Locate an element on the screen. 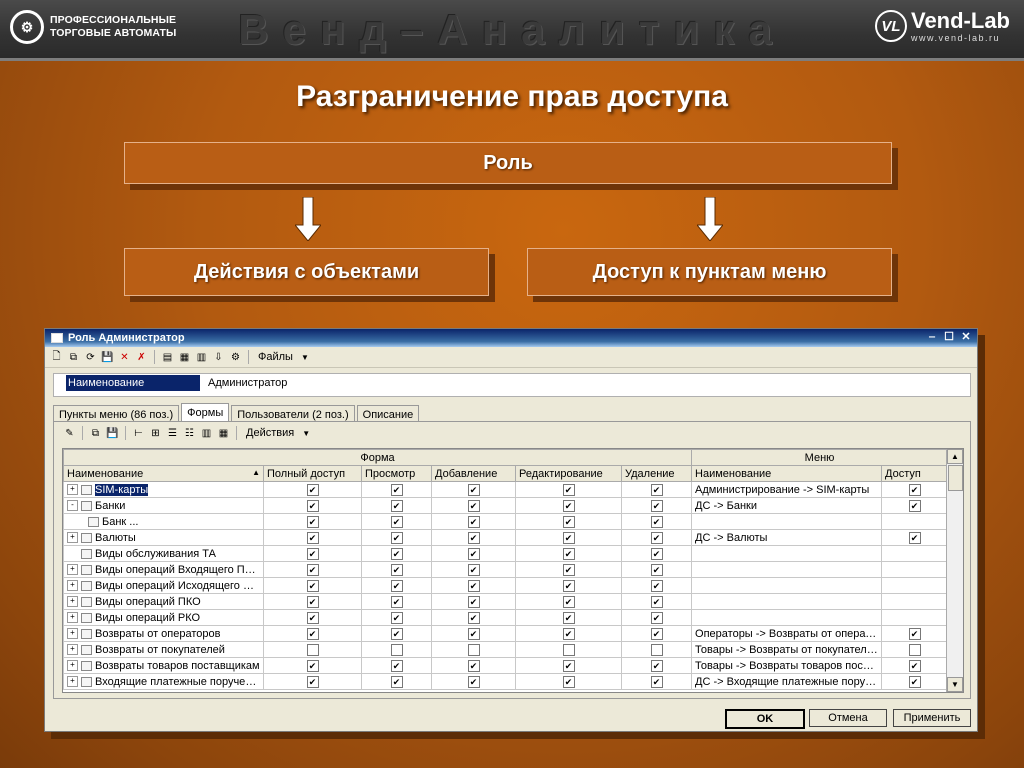 The height and width of the screenshot is (768, 1024). add-checkbox is located at coordinates (473, 649).